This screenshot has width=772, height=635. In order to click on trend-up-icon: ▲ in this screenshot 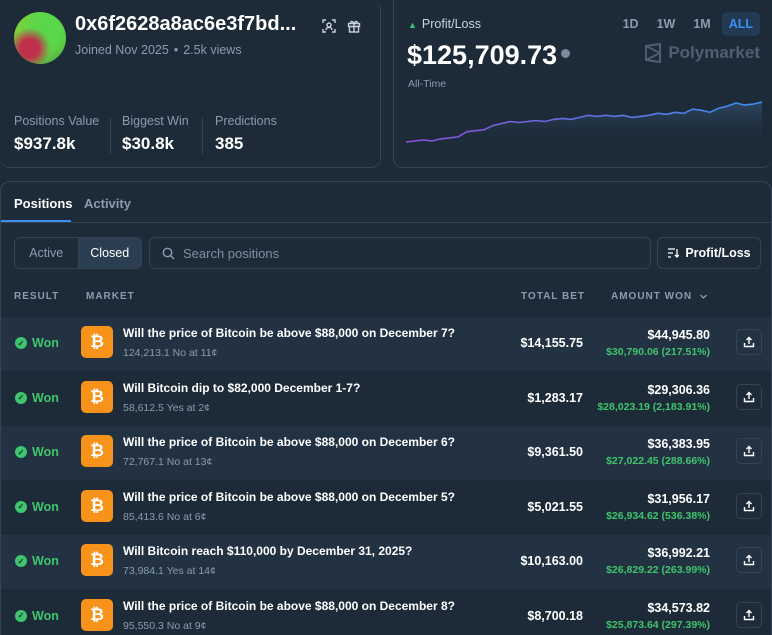, I will do `click(412, 25)`.